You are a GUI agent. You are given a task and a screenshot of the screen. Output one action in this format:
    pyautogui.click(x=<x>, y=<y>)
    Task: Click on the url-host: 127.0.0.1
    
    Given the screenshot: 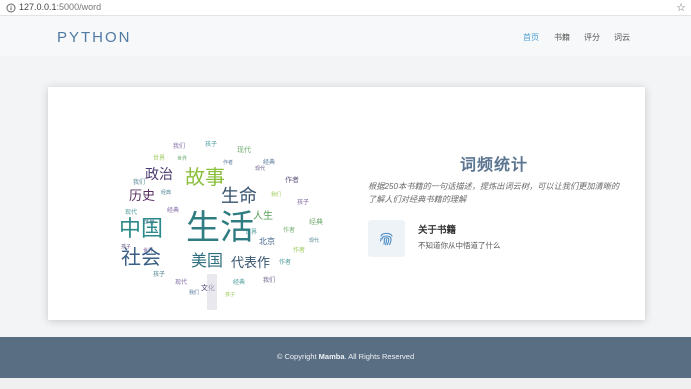 What is the action you would take?
    pyautogui.click(x=38, y=7)
    